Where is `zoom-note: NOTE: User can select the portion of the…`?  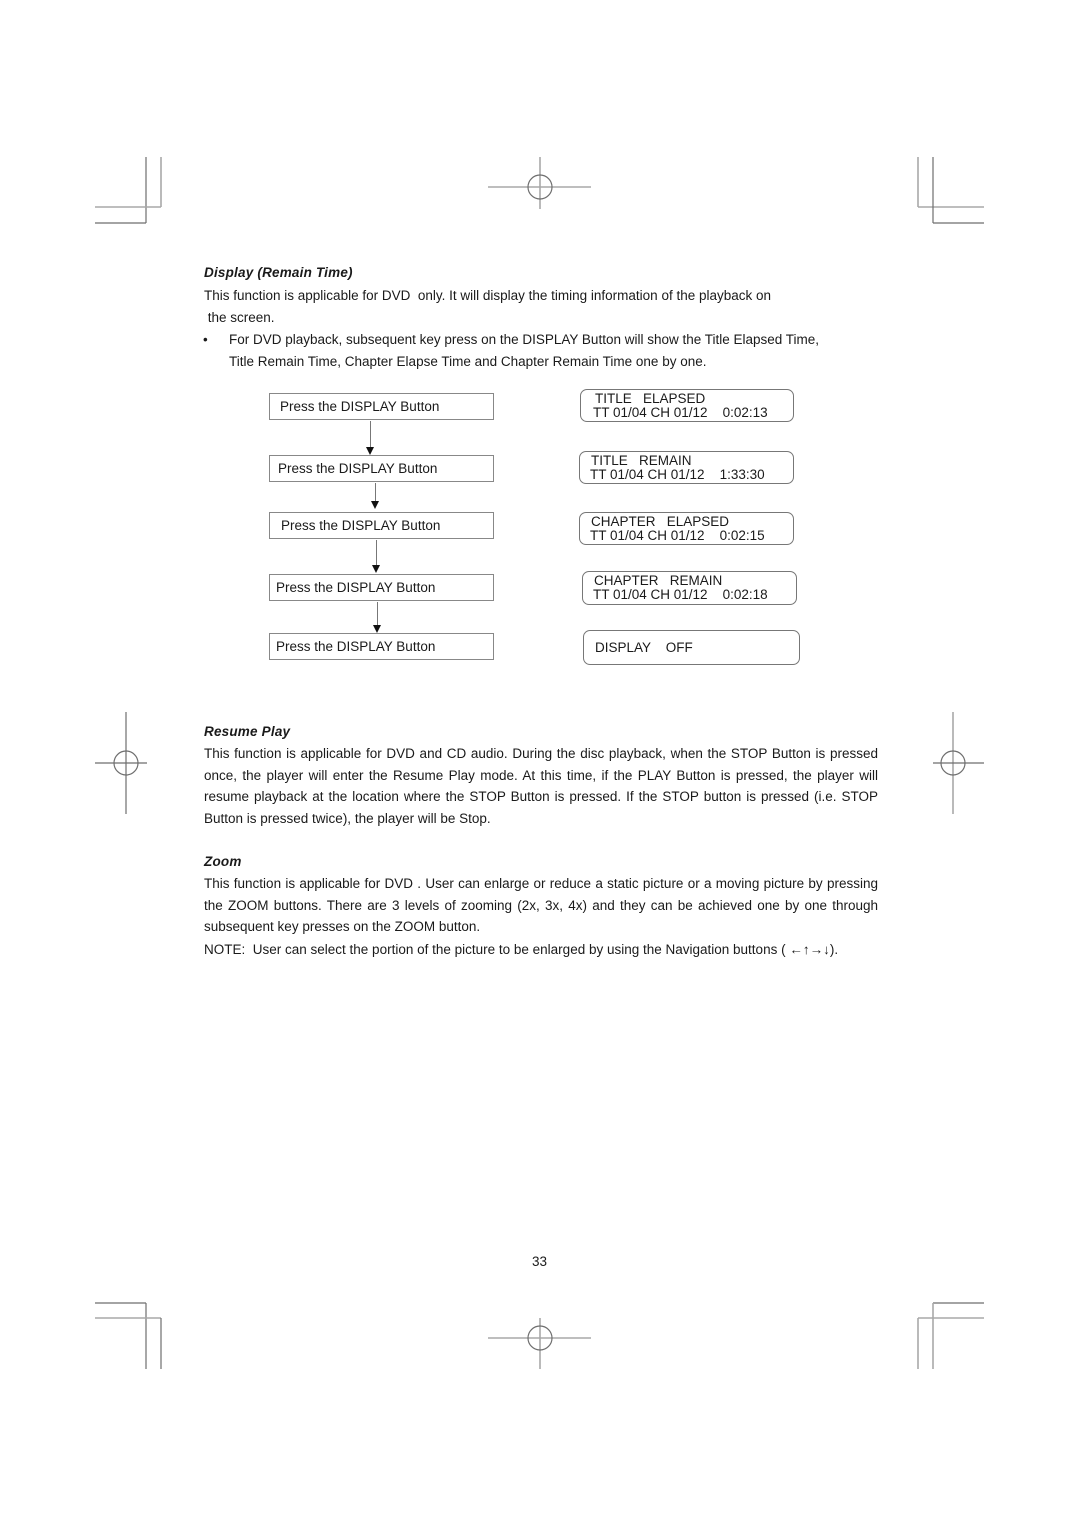 zoom-note: NOTE: User can select the portion of the… is located at coordinates (521, 949).